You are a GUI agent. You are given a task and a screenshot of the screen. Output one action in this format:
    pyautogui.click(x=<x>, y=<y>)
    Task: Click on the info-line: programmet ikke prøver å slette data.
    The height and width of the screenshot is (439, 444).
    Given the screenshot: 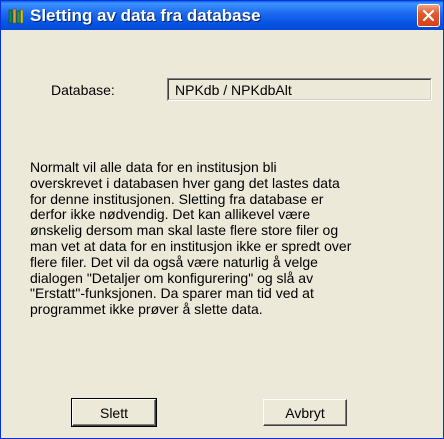 What is the action you would take?
    pyautogui.click(x=146, y=309)
    